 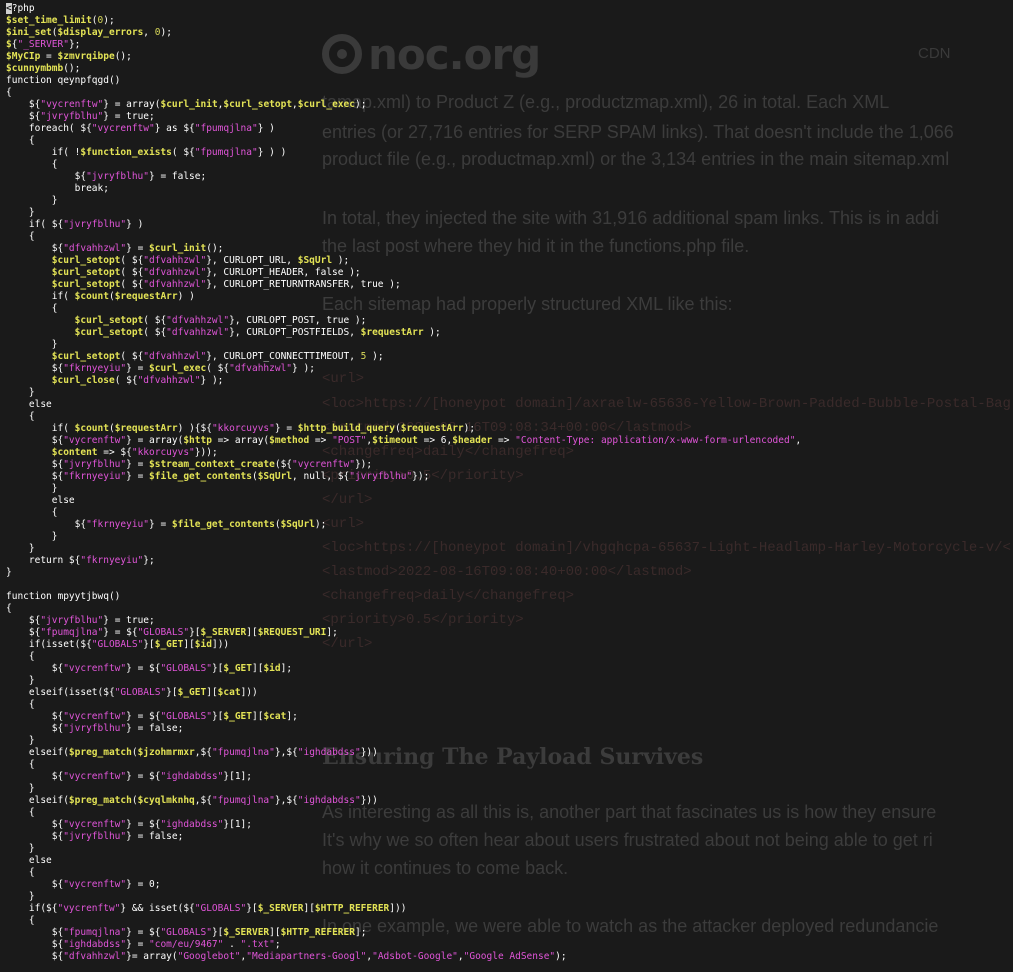 I want to click on code-token: $function_exists, so click(x=126, y=152).